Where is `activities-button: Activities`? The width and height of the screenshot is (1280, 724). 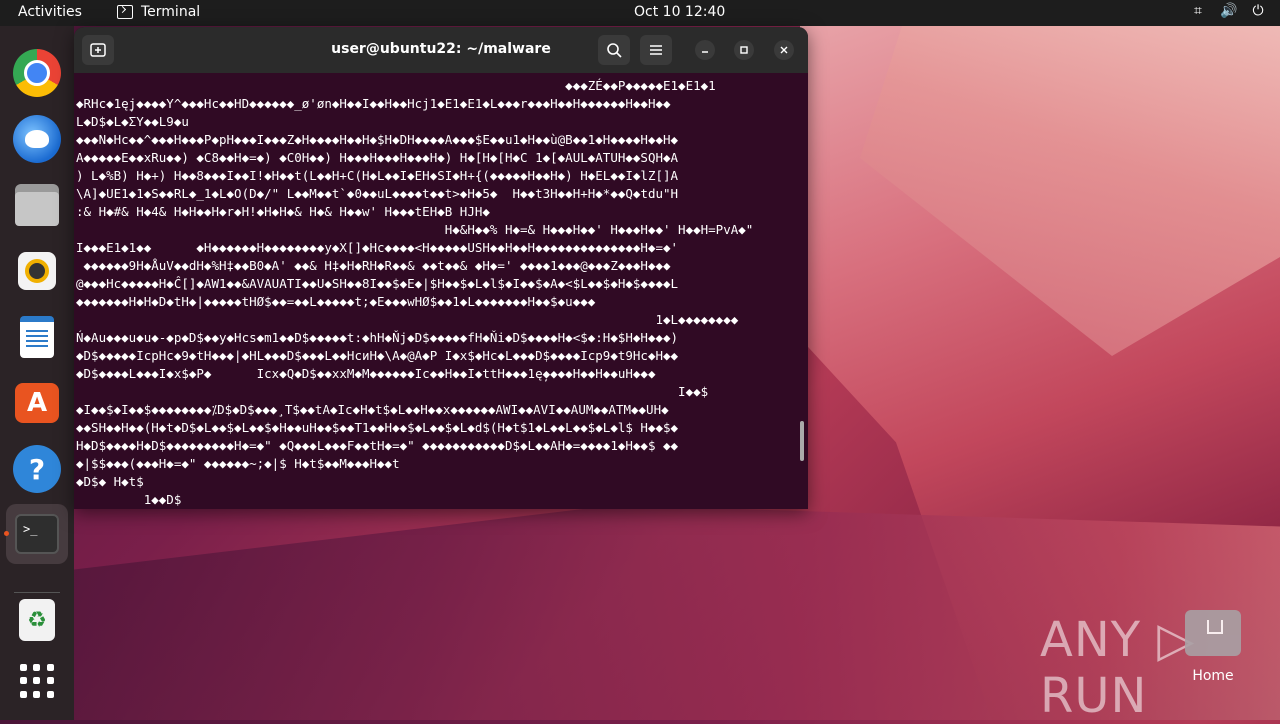
activities-button: Activities is located at coordinates (50, 12).